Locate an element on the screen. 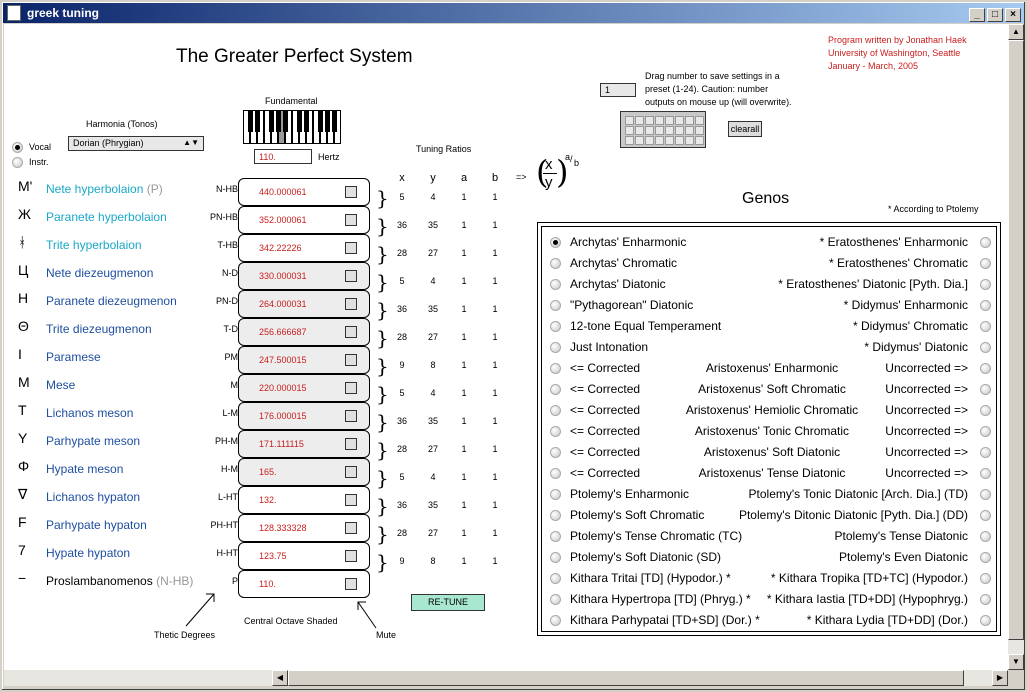 The image size is (1027, 692). close-button: × is located at coordinates (1013, 15).